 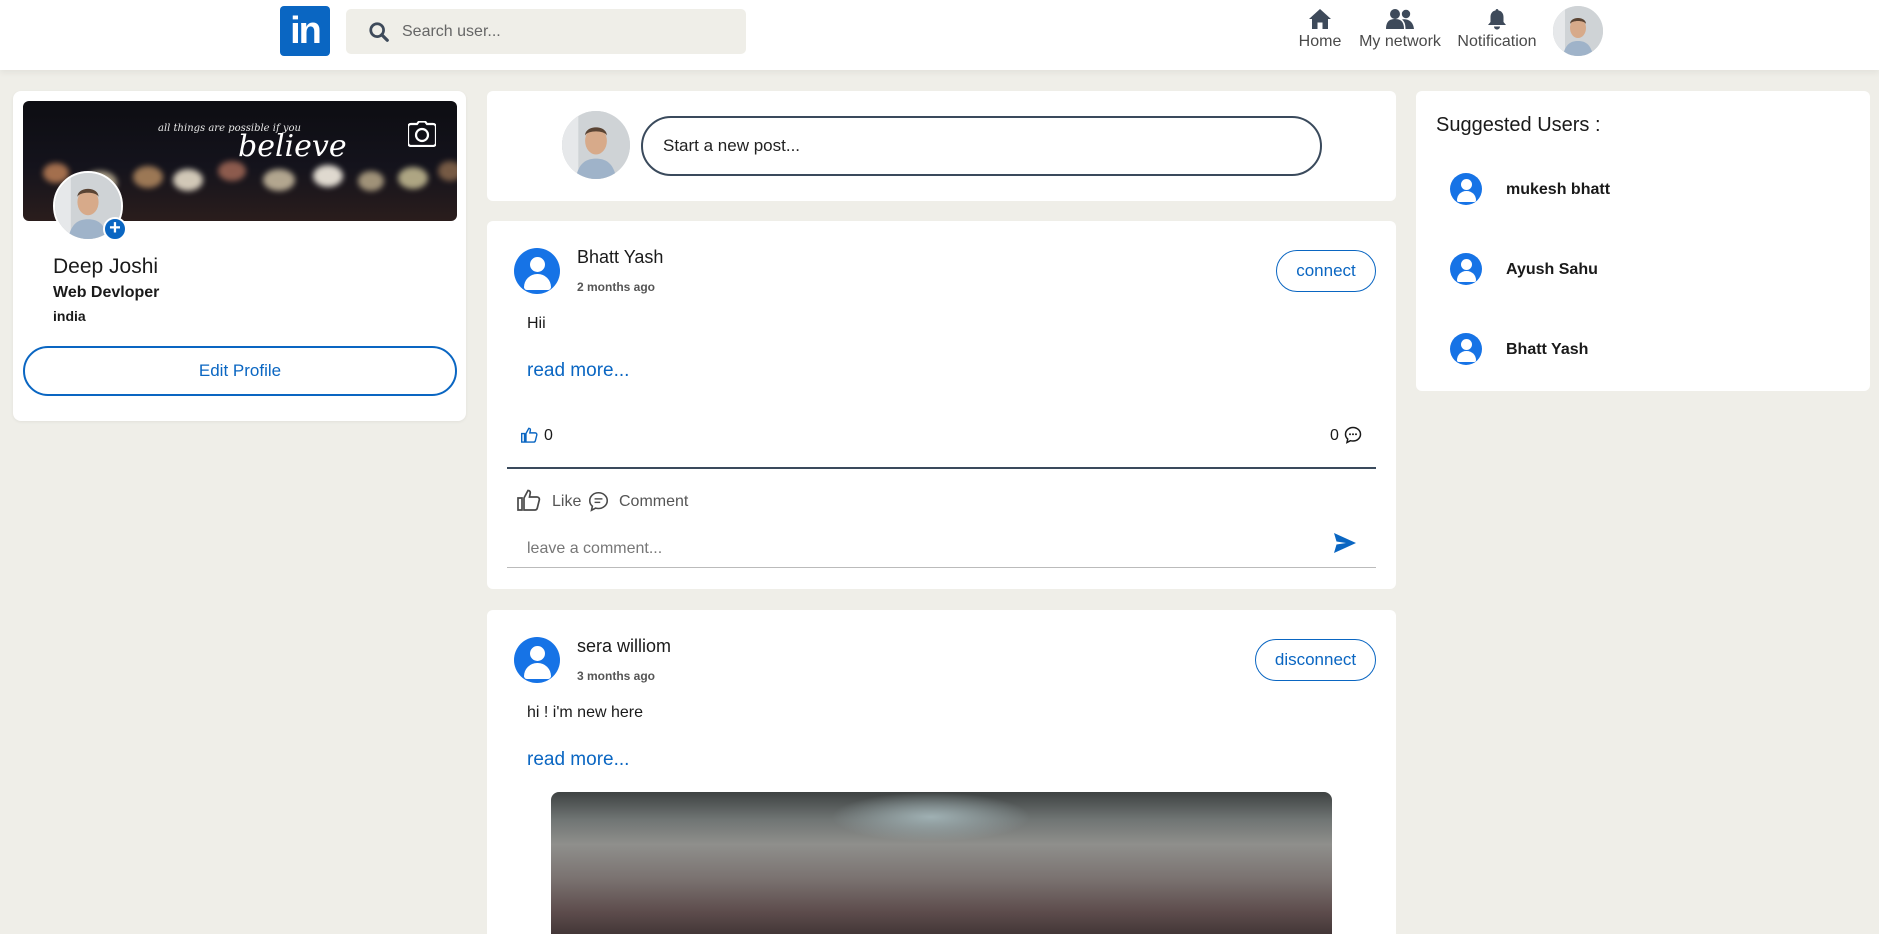 What do you see at coordinates (917, 549) in the screenshot?
I see `comment-input` at bounding box center [917, 549].